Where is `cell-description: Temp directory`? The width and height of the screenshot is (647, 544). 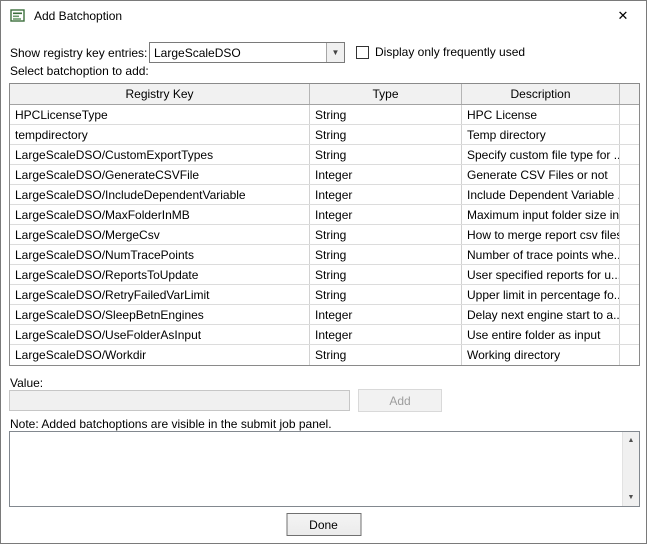
cell-description: Temp directory is located at coordinates (541, 134).